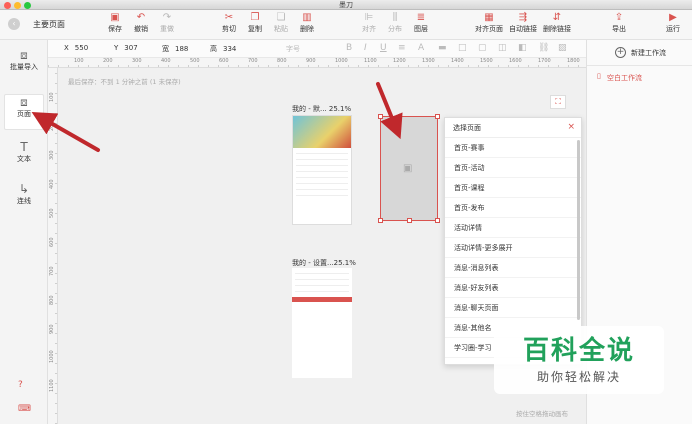  What do you see at coordinates (126, 48) in the screenshot?
I see `y-field: Y 307` at bounding box center [126, 48].